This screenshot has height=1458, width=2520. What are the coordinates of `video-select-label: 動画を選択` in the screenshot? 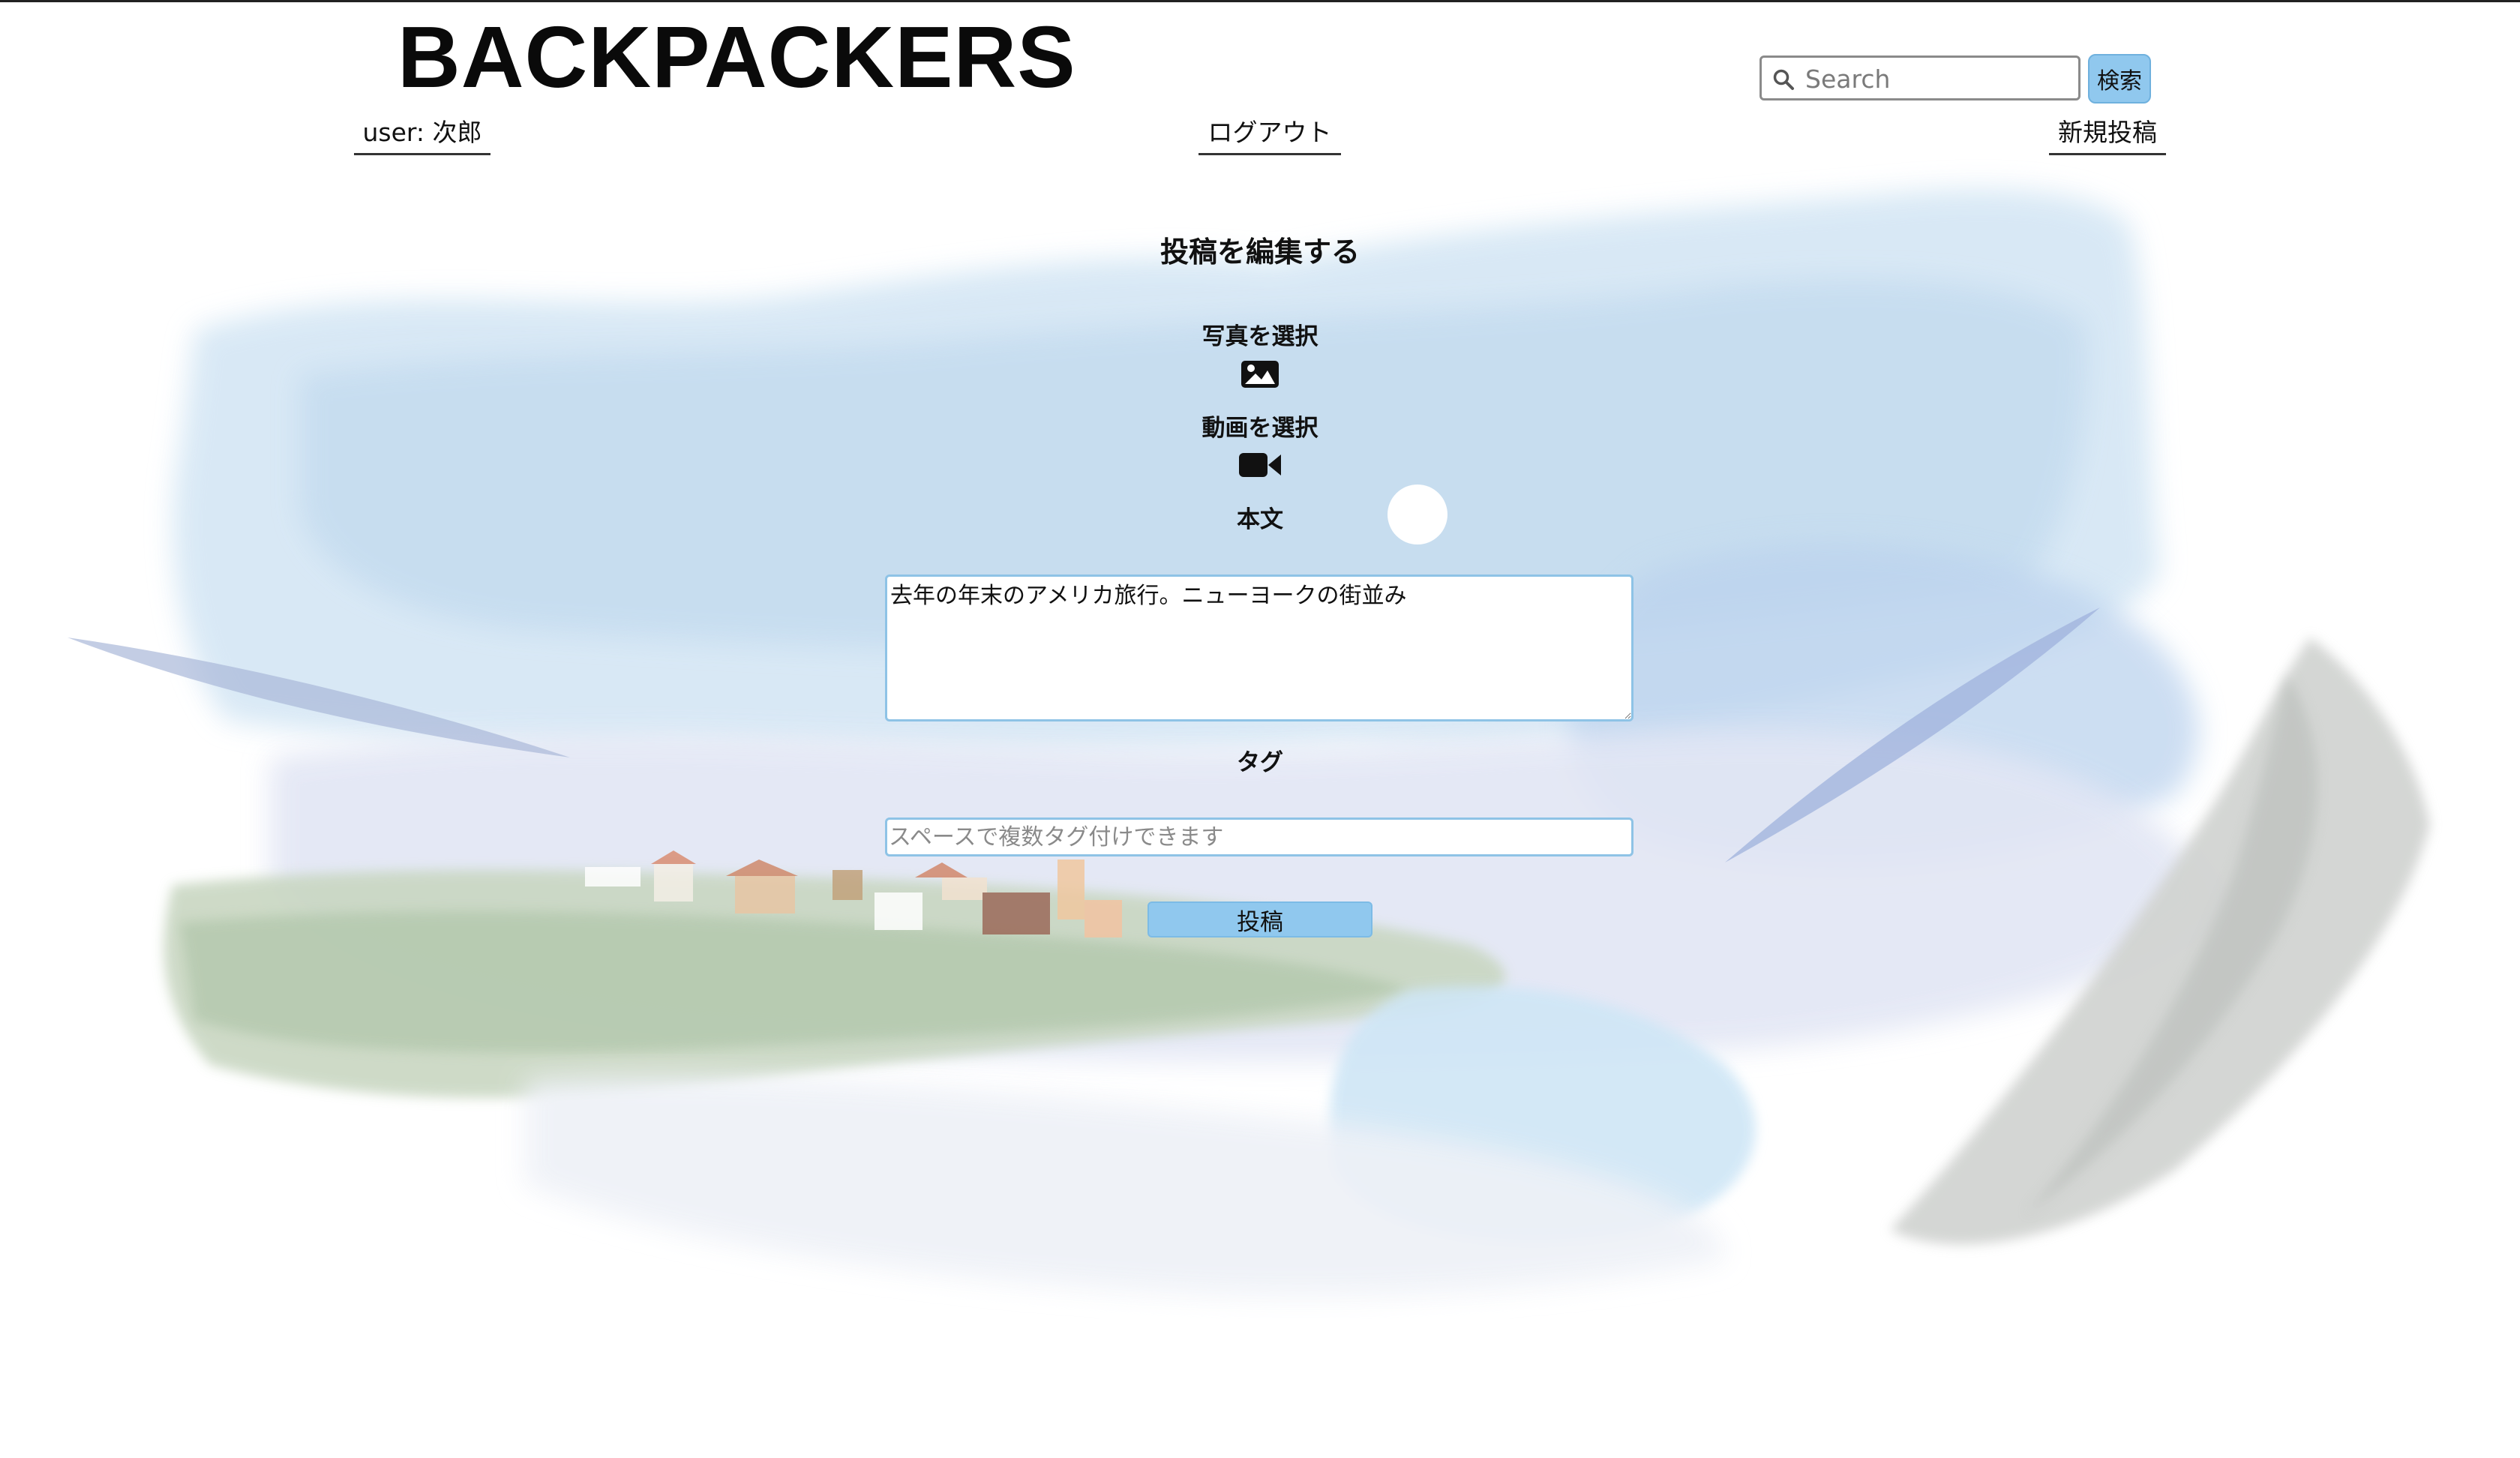 It's located at (1260, 428).